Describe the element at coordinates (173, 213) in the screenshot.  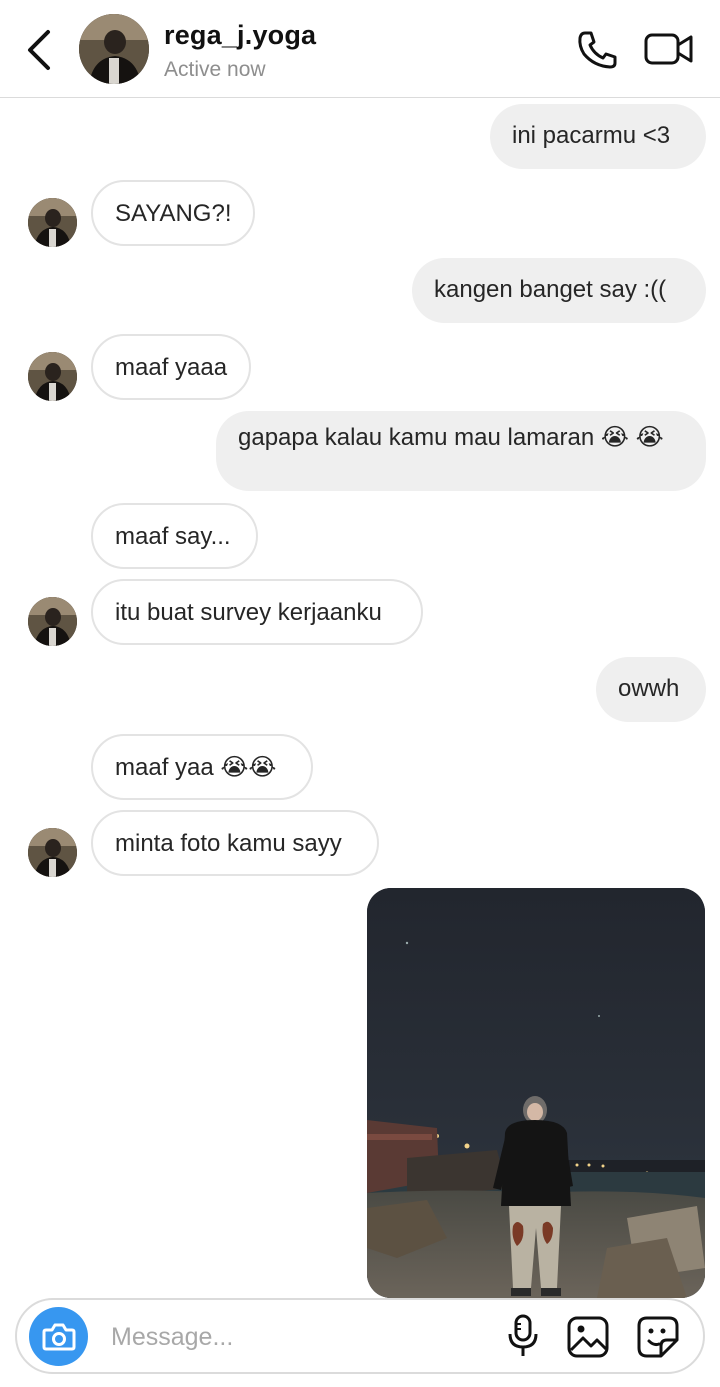
I see `message-incoming: SAYANG?!` at that location.